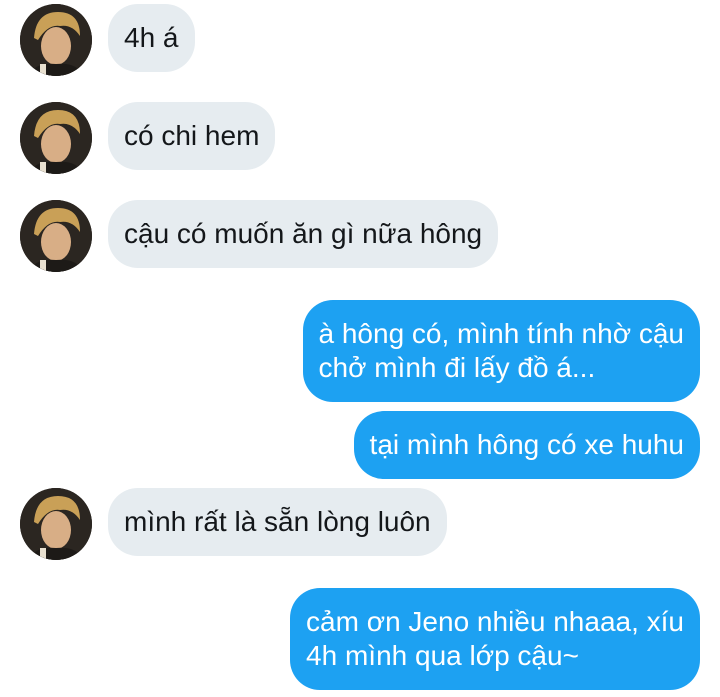  I want to click on outgoing-message-bubble: tại mình hông có xe huhu, so click(526, 445).